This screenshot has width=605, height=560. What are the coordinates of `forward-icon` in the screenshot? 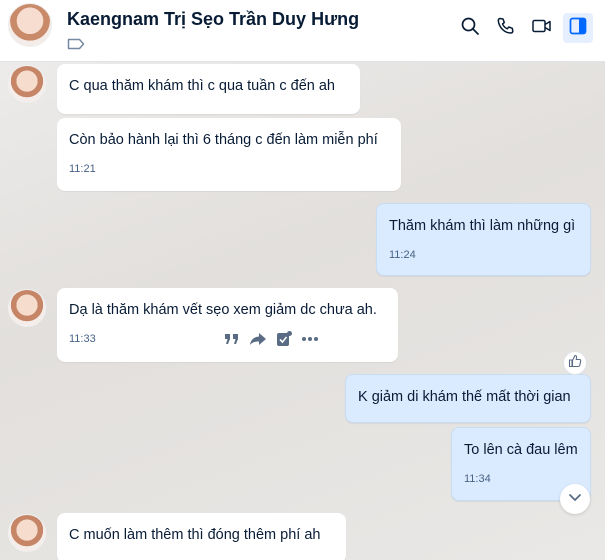 It's located at (258, 339).